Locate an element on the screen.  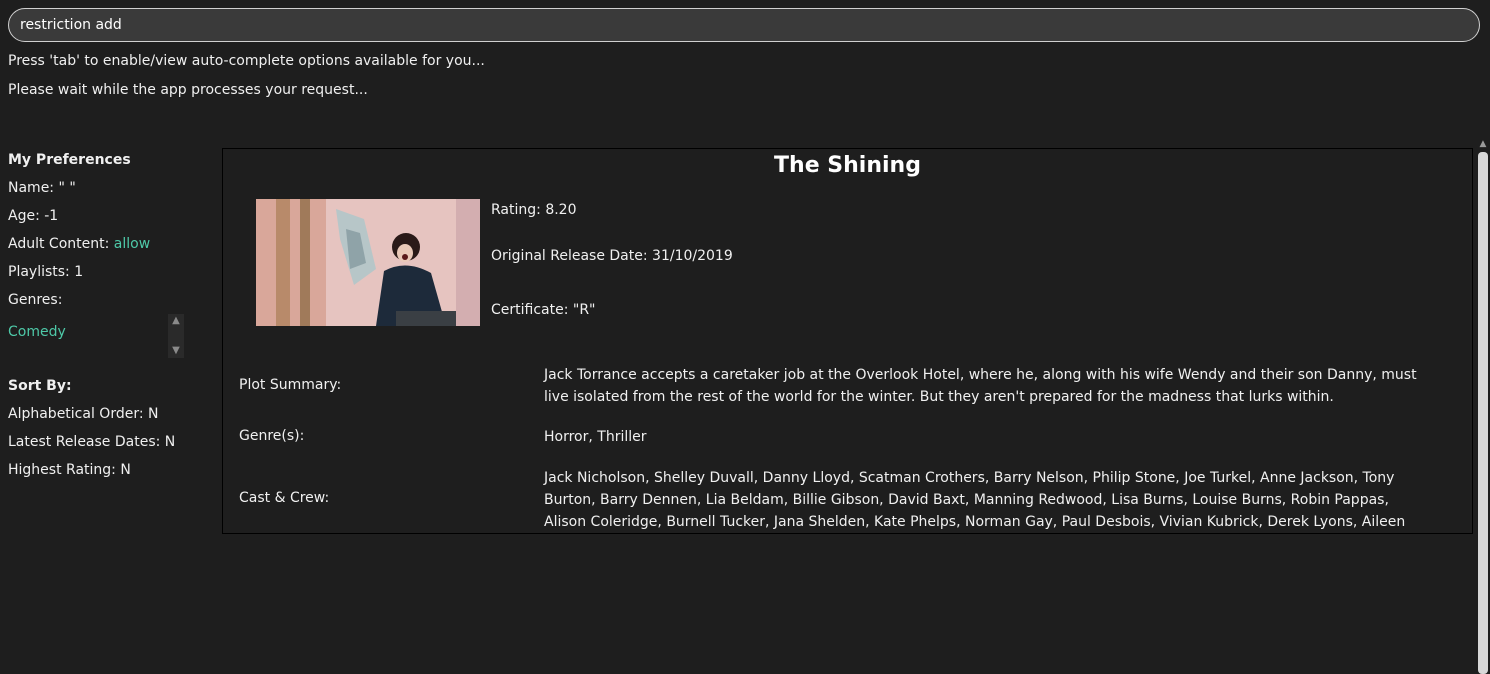
page-scrollbar: ▲ is located at coordinates (1483, 406).